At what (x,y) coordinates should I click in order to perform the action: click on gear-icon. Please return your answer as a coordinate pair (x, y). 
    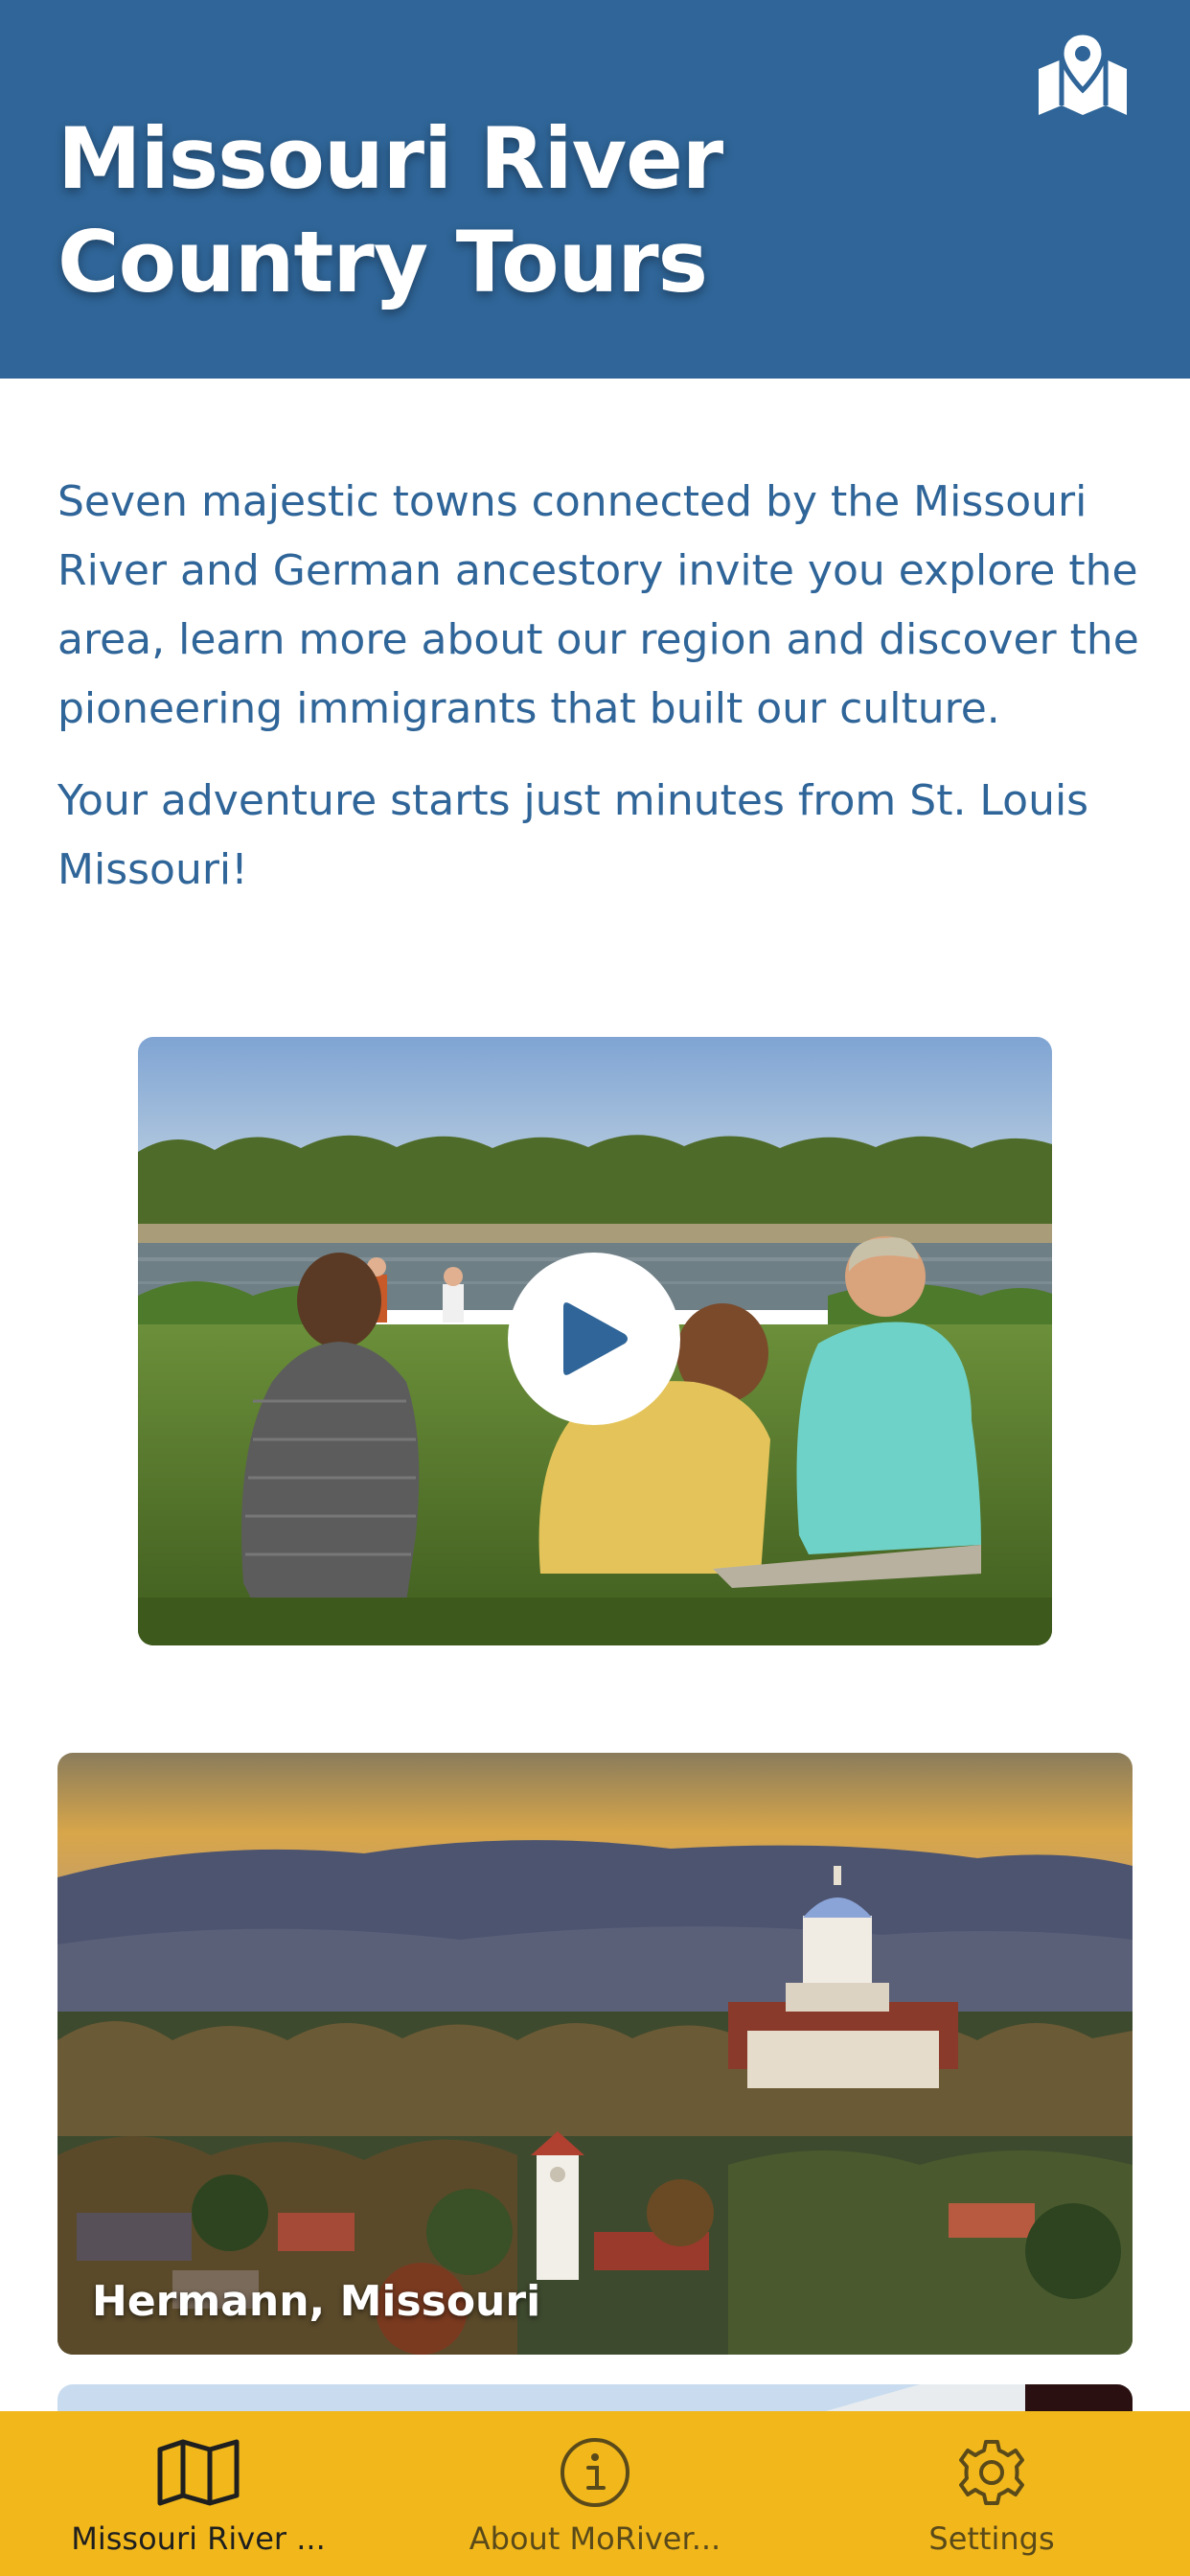
    Looking at the image, I should click on (991, 2472).